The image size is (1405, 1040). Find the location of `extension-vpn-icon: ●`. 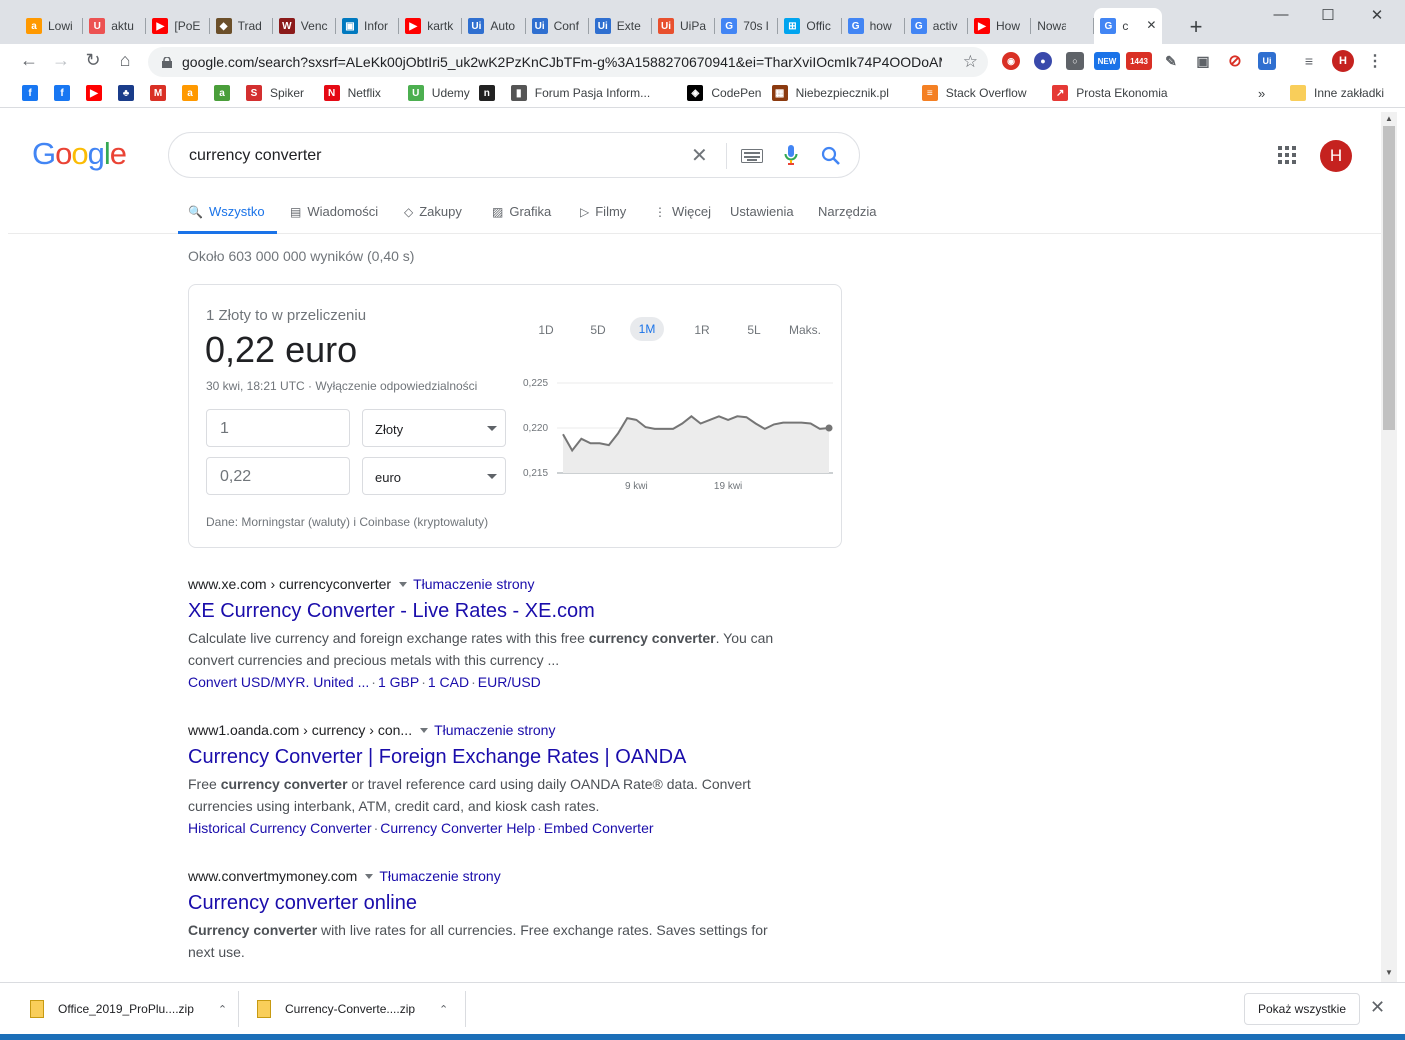

extension-vpn-icon: ● is located at coordinates (1043, 61).